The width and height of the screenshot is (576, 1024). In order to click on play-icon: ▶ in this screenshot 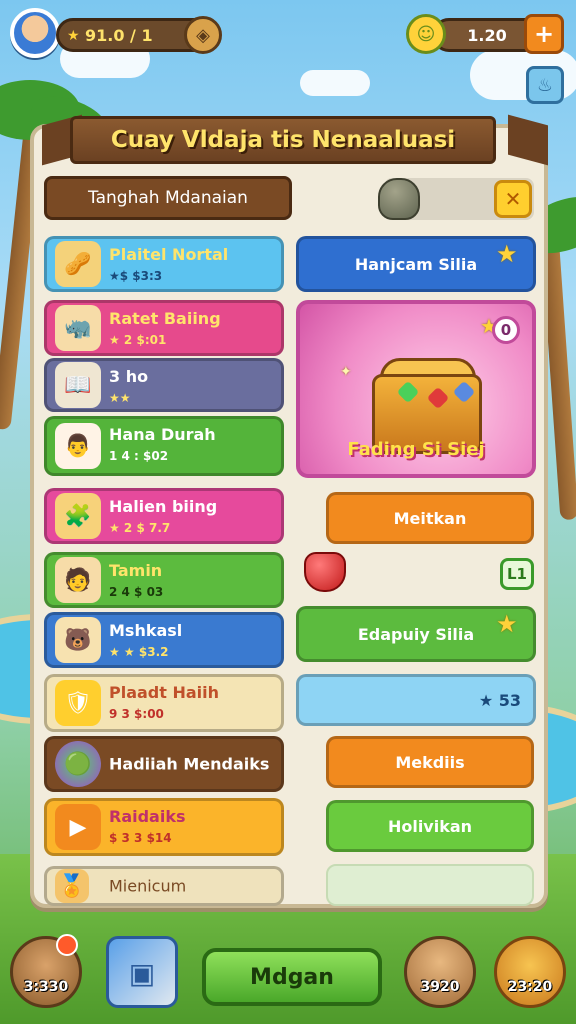, I will do `click(78, 827)`.